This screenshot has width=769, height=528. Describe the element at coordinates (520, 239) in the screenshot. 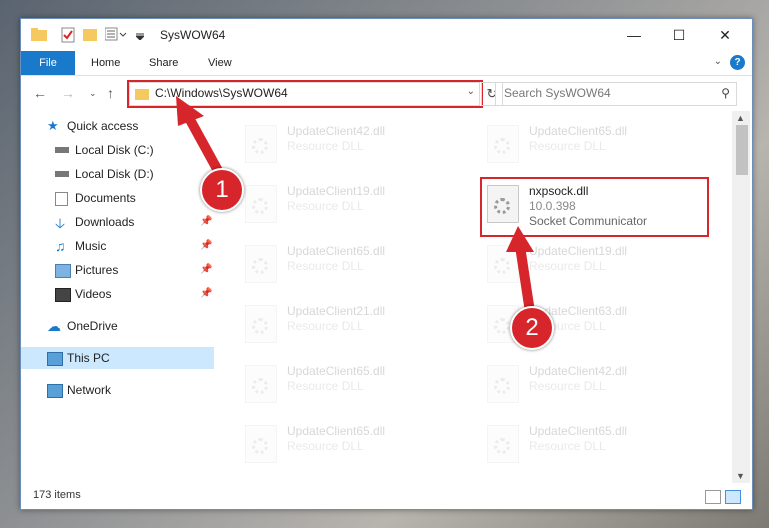

I see `arrow-2-head` at that location.